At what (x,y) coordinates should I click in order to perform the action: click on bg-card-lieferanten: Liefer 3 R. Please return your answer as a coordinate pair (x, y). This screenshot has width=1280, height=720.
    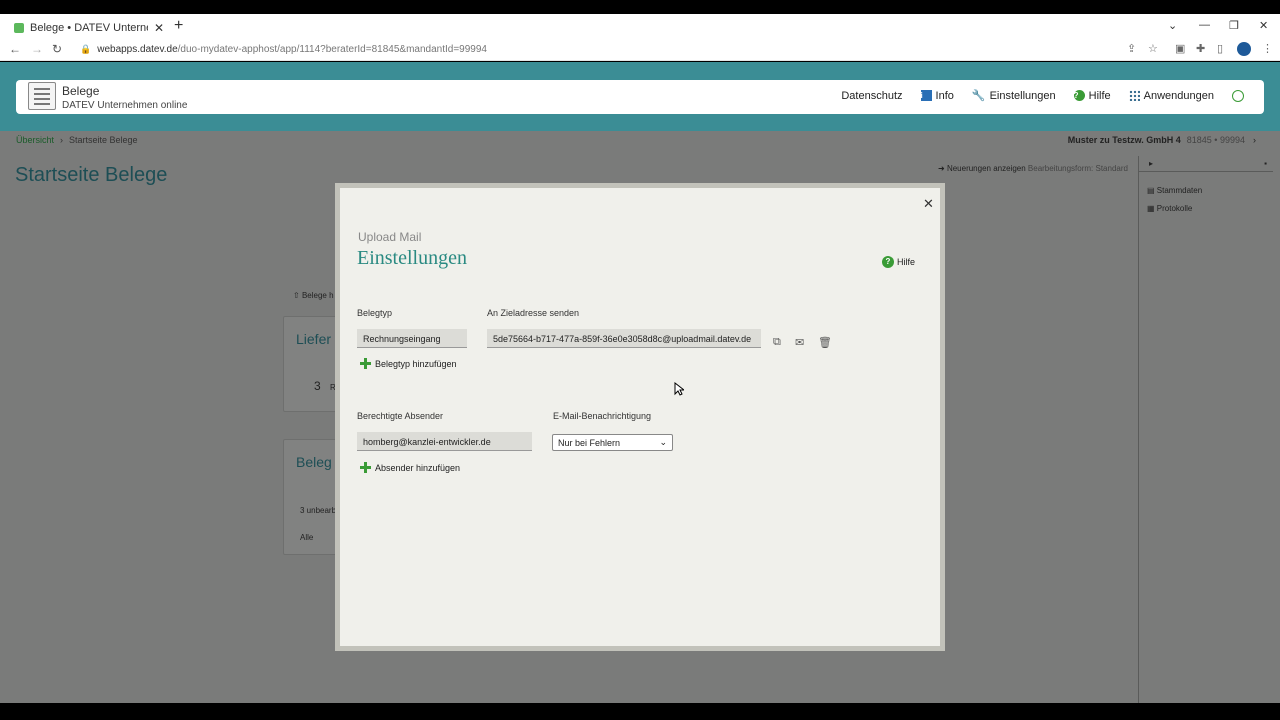
    Looking at the image, I should click on (313, 364).